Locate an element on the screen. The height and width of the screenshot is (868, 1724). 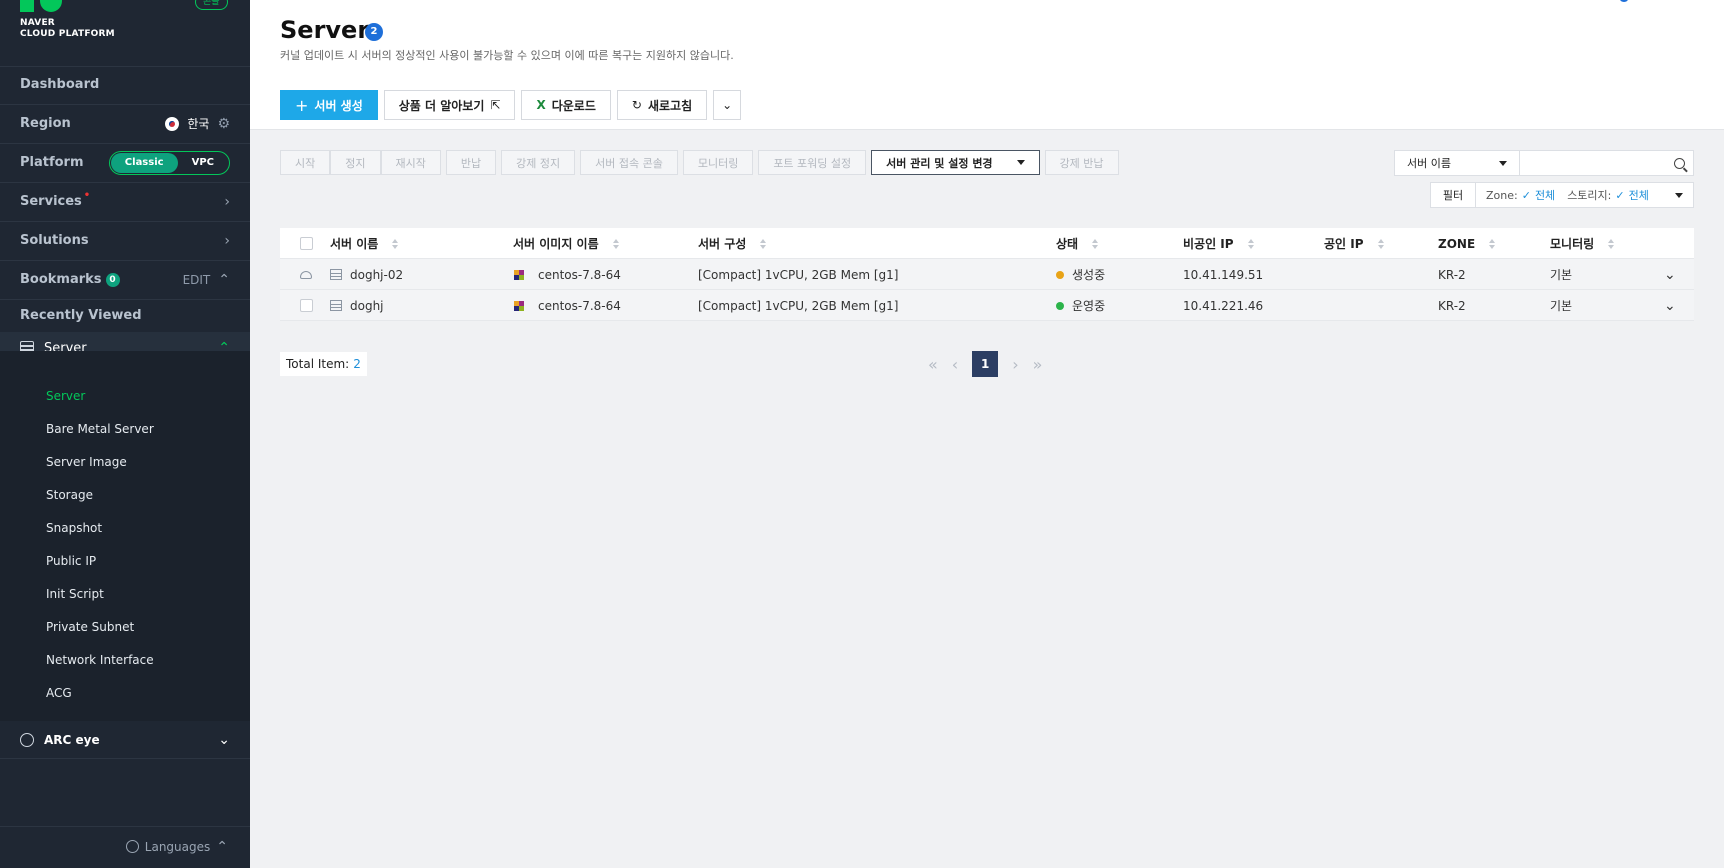
languages-selector: Languages ⌃ is located at coordinates (125, 846).